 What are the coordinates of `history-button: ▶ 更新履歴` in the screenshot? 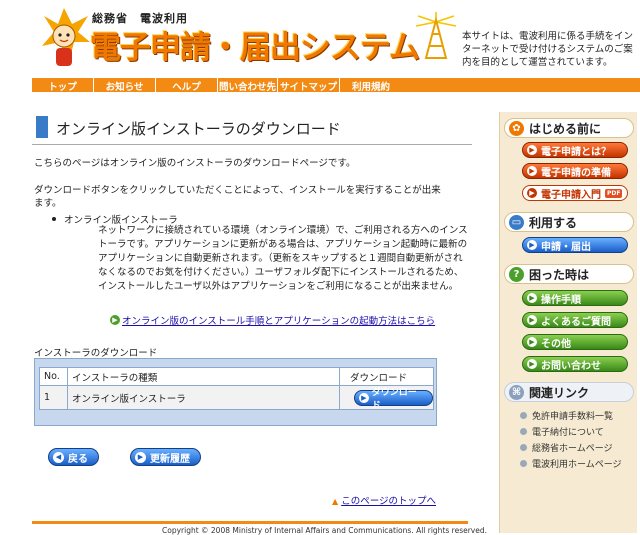 It's located at (165, 457).